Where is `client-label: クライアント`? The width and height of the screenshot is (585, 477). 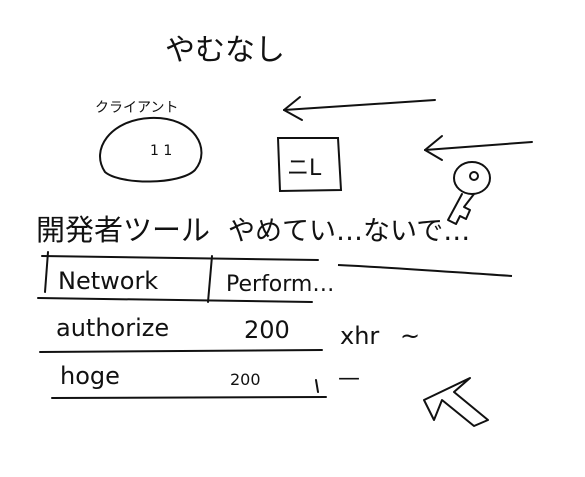
client-label: クライアント is located at coordinates (136, 108).